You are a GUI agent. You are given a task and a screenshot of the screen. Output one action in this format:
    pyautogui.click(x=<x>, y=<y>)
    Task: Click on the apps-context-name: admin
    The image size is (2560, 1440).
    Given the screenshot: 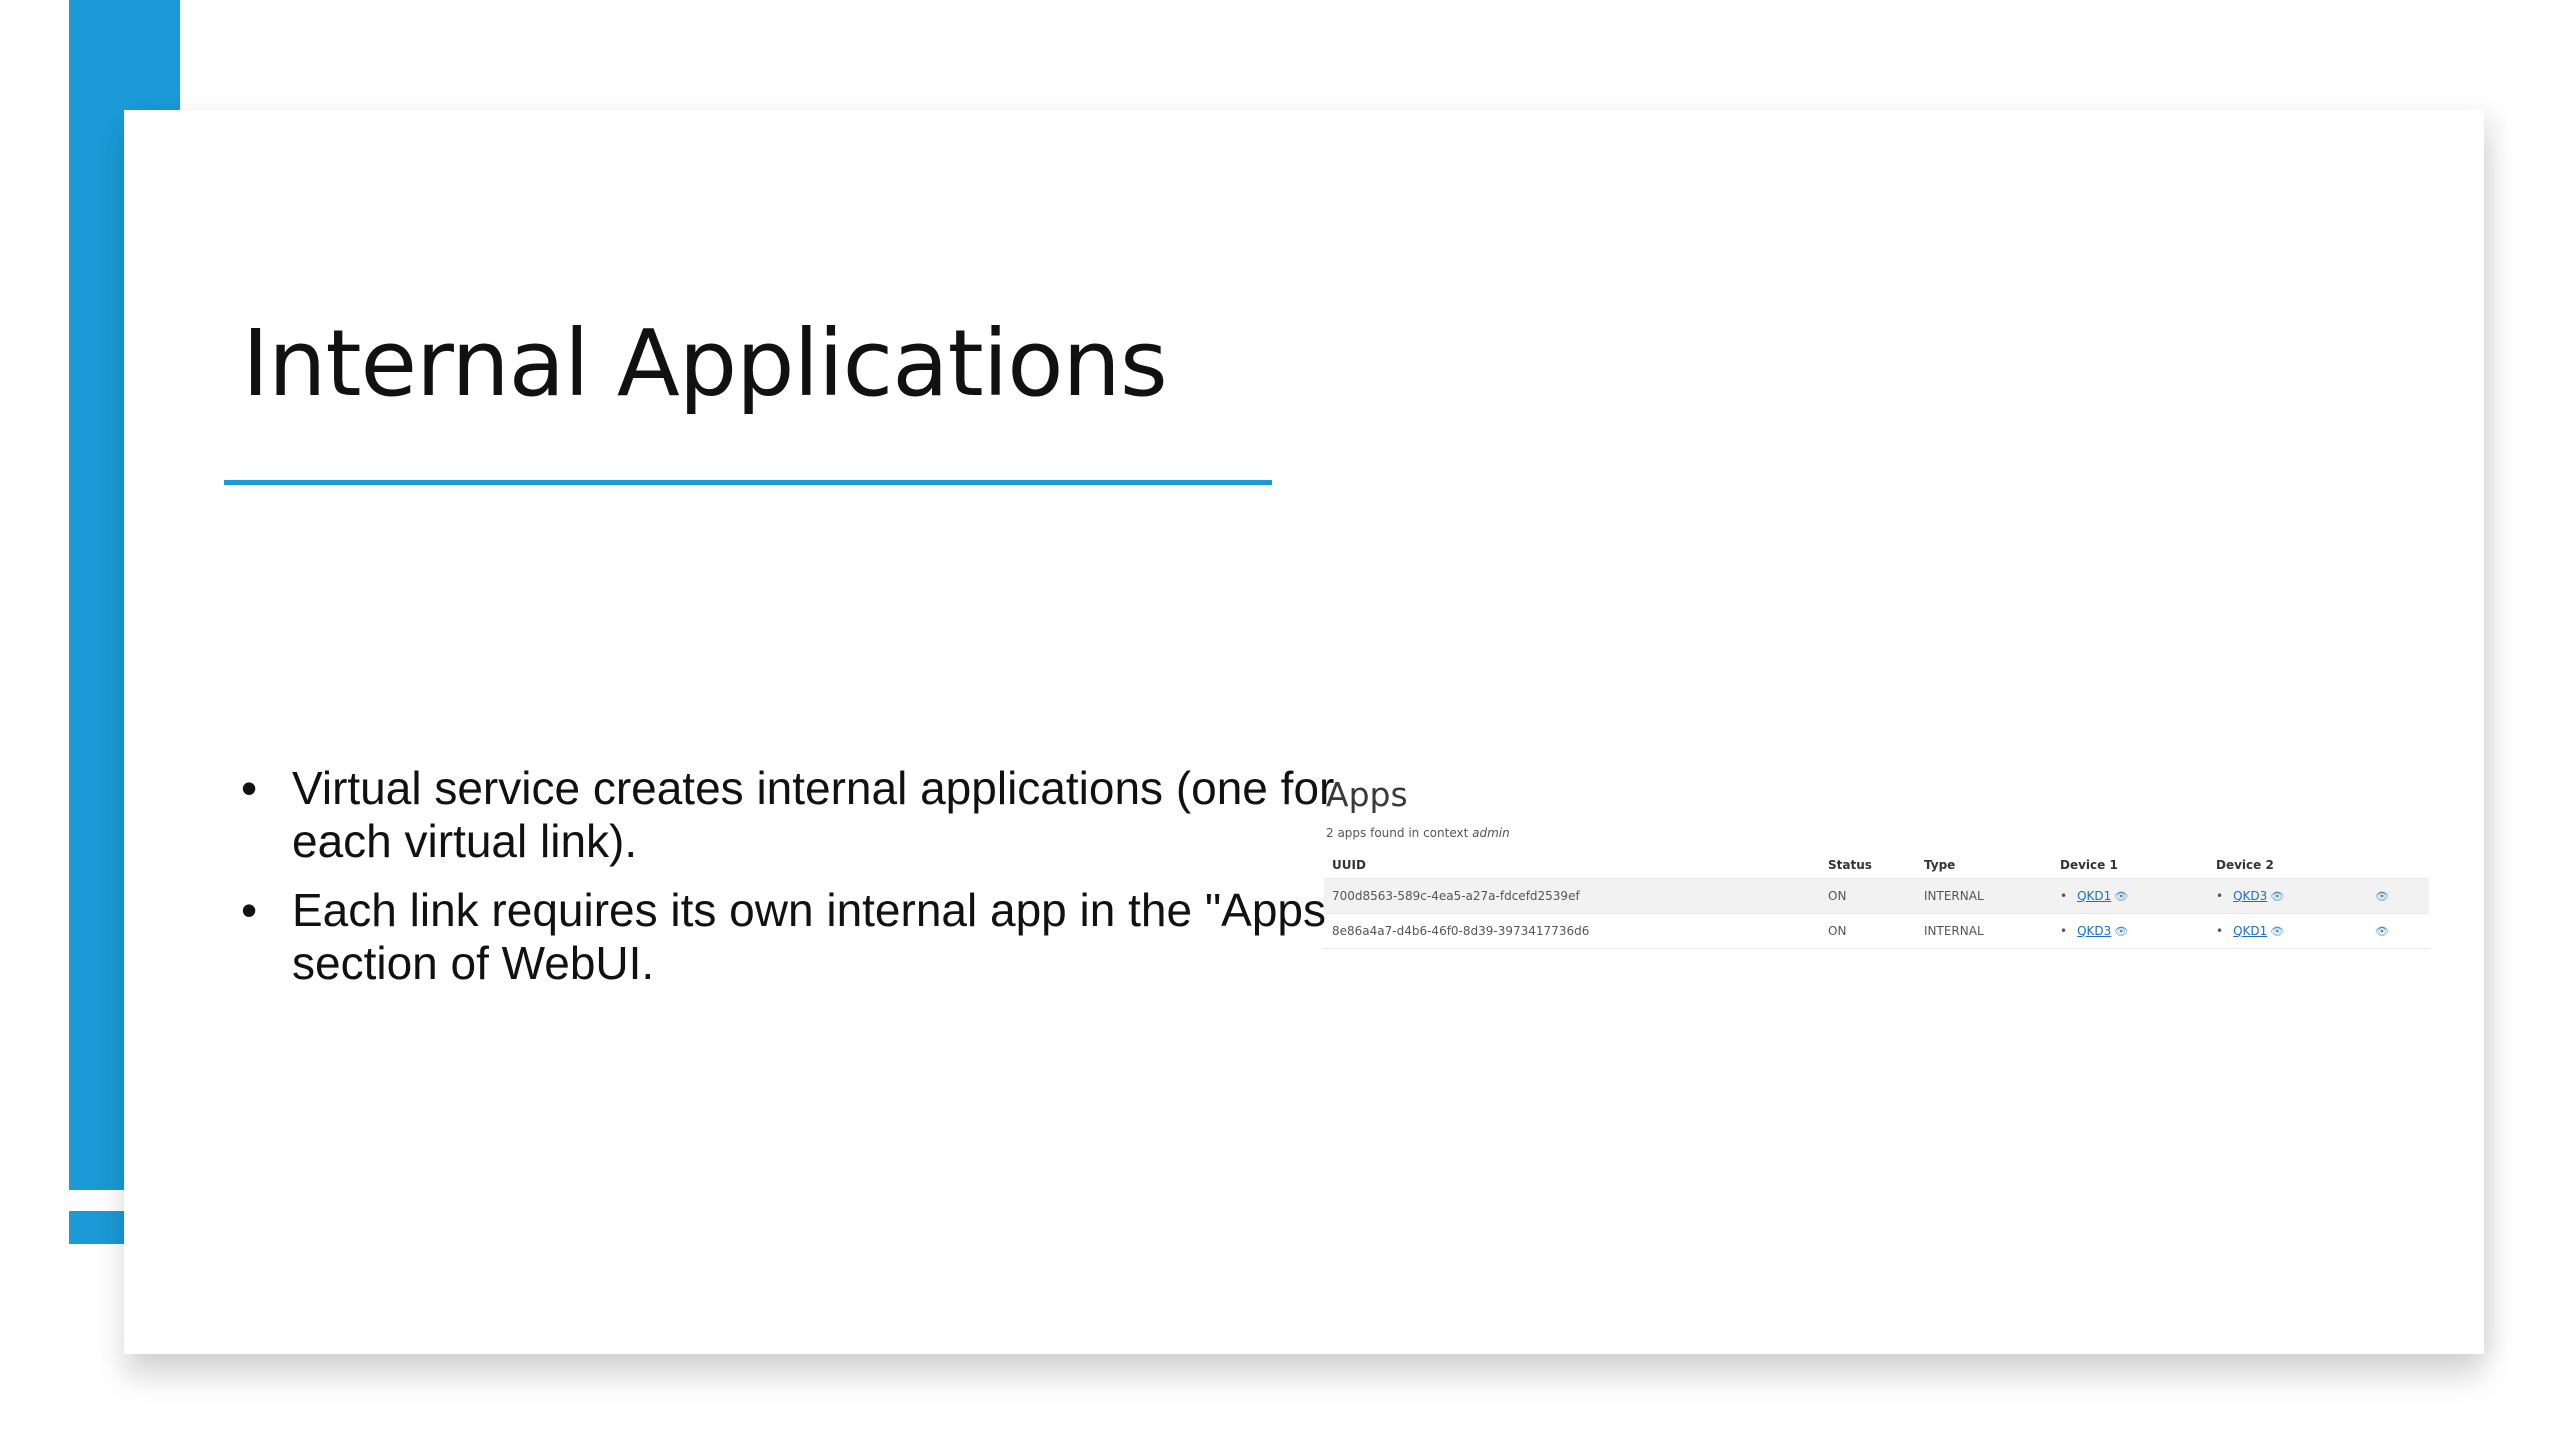 What is the action you would take?
    pyautogui.click(x=1491, y=833)
    